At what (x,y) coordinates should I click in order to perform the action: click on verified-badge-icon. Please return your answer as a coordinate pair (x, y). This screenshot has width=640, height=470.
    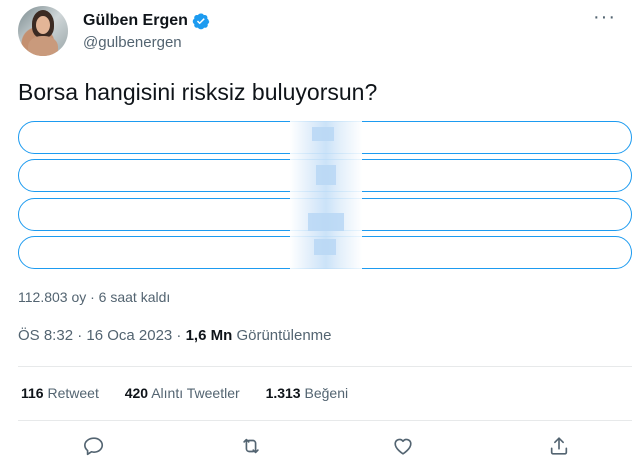
    Looking at the image, I should click on (201, 21).